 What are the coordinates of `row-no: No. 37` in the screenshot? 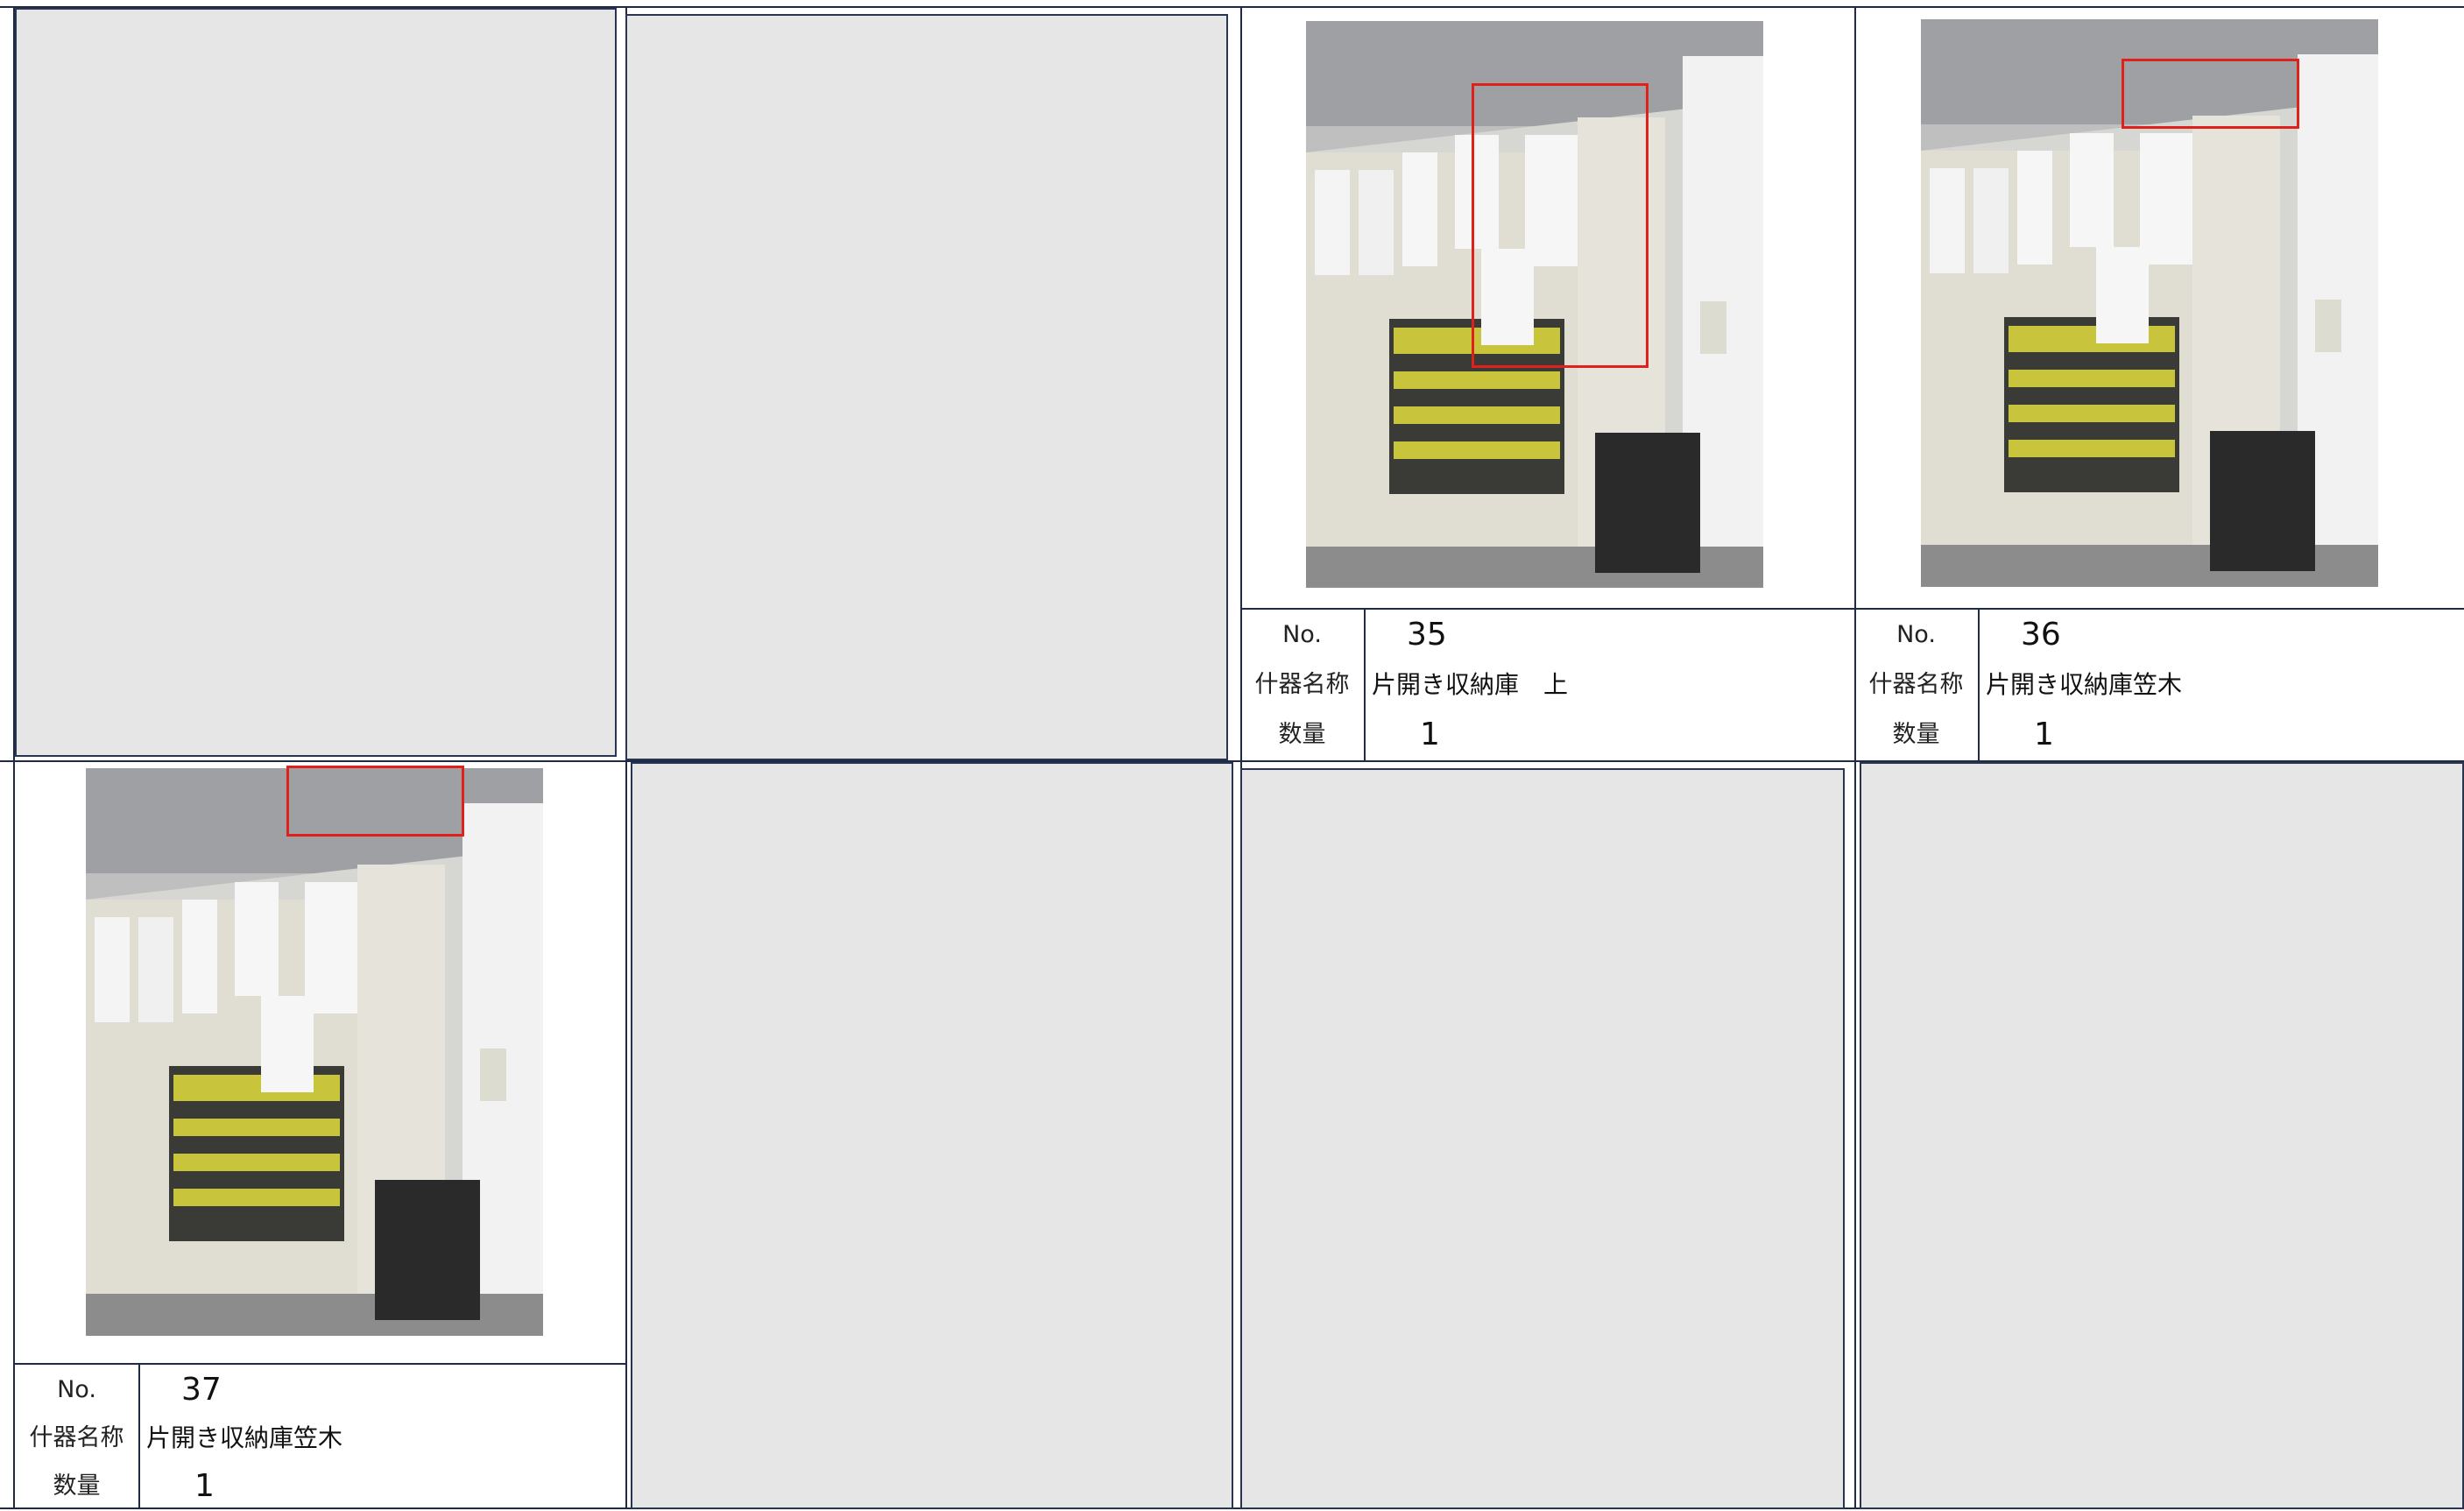 It's located at (320, 1390).